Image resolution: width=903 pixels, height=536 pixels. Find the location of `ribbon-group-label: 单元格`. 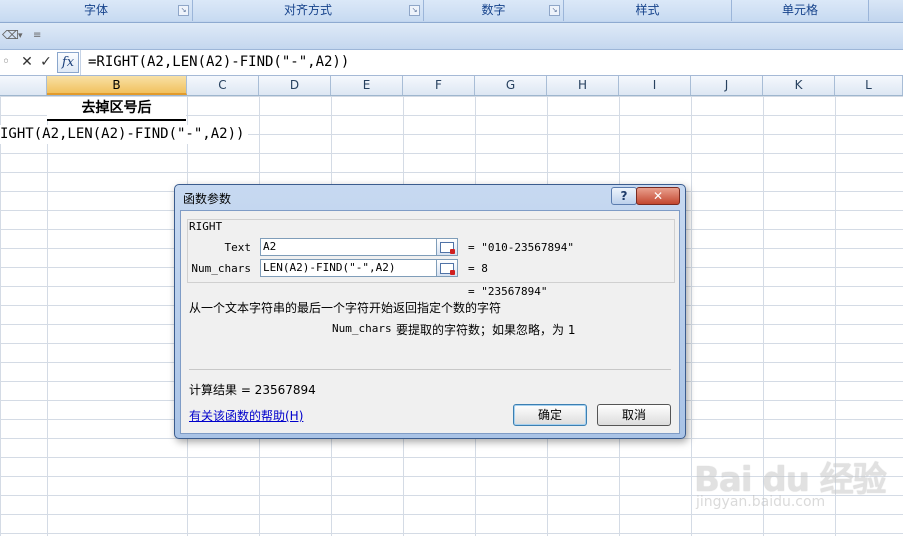

ribbon-group-label: 单元格 is located at coordinates (799, 10).